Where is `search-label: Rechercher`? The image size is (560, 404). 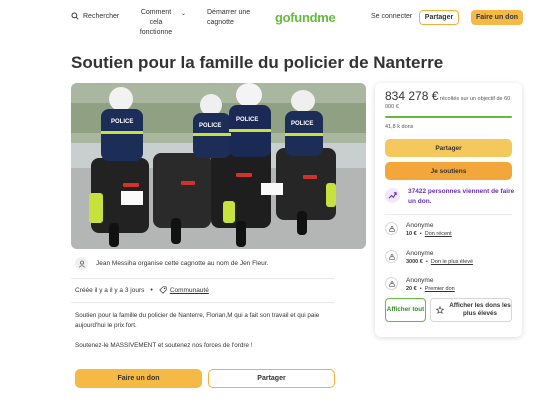
search-label: Rechercher is located at coordinates (101, 16).